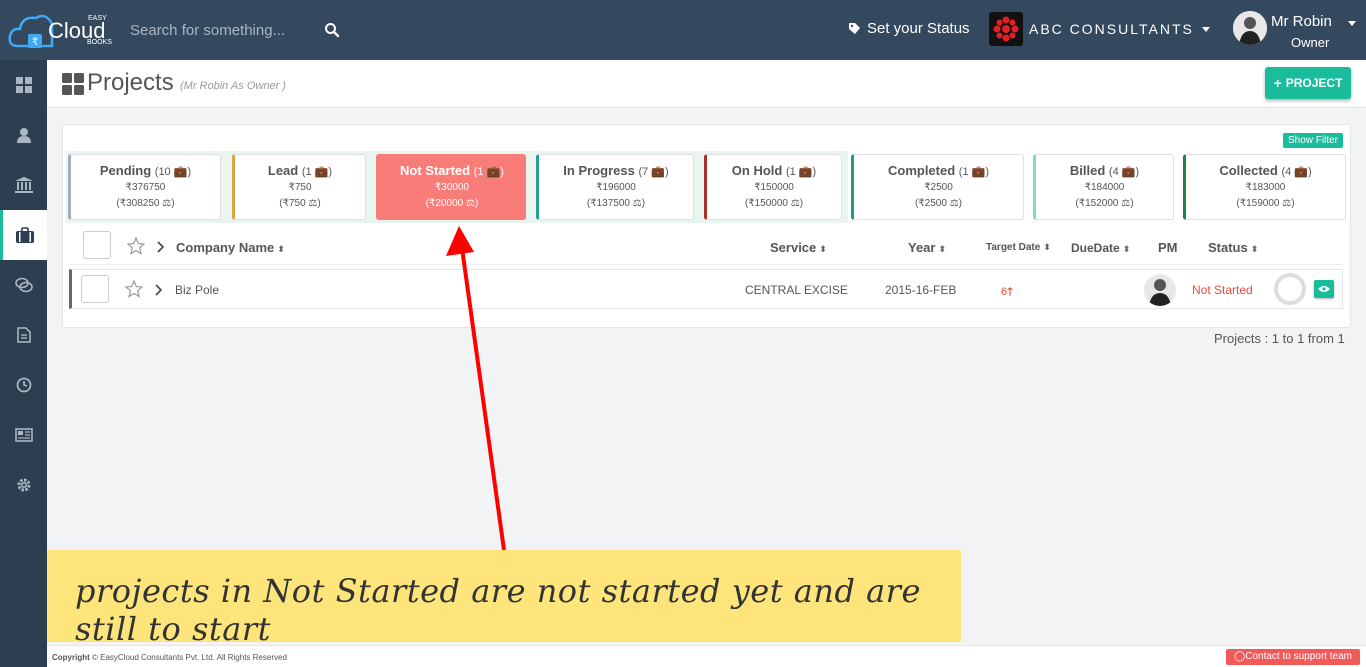  I want to click on pm-avatar, so click(1160, 290).